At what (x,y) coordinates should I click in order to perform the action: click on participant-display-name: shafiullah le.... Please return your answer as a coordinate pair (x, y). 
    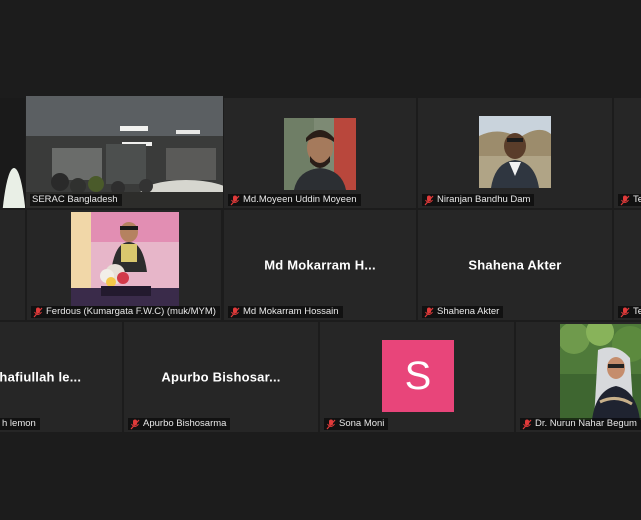
    Looking at the image, I should click on (41, 377).